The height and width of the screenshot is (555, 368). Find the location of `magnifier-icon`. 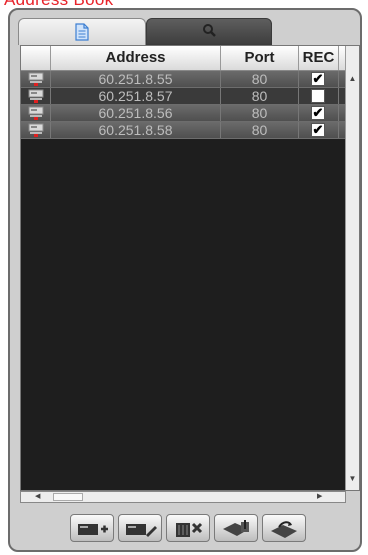

magnifier-icon is located at coordinates (209, 32).